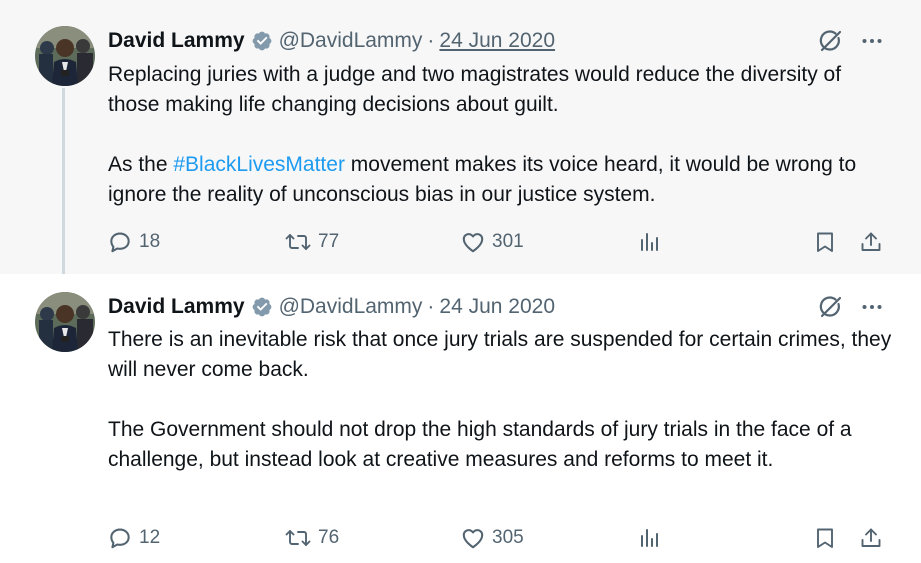  I want to click on retweet-button: 77, so click(311, 242).